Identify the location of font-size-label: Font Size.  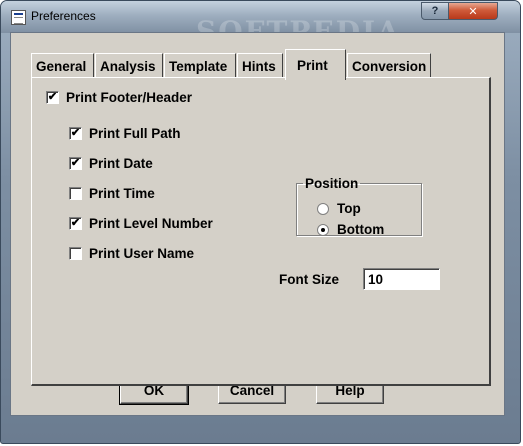
(309, 279).